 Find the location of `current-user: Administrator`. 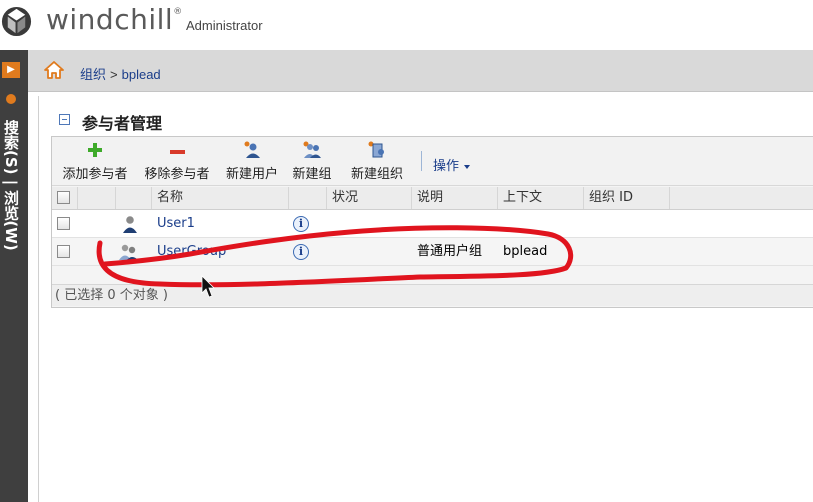

current-user: Administrator is located at coordinates (224, 25).